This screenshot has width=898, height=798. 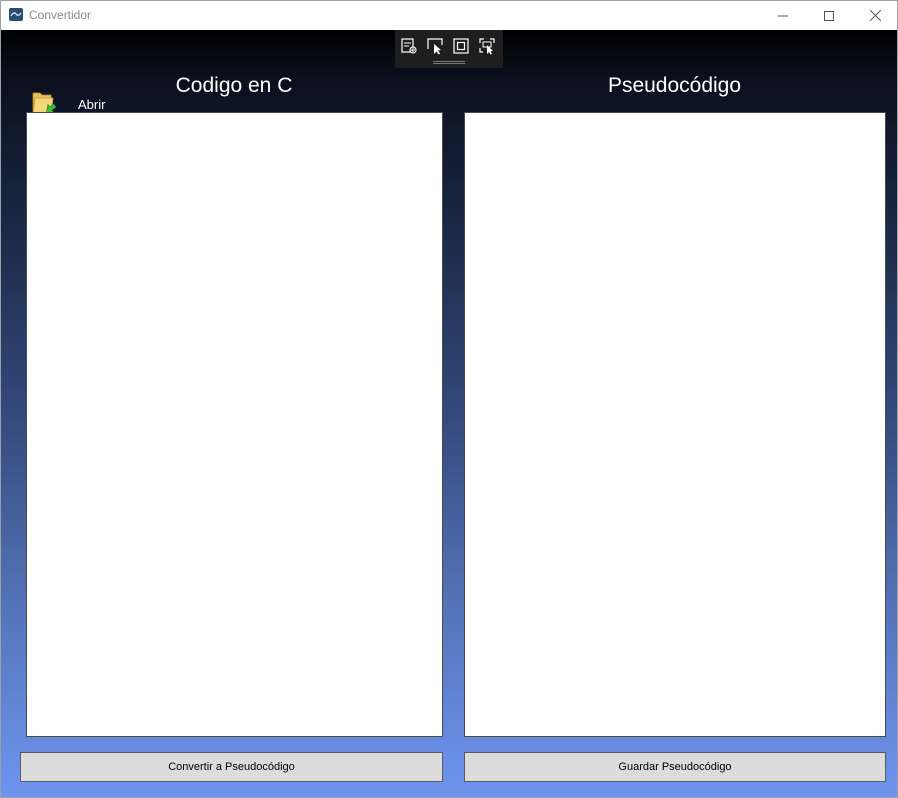 I want to click on window-title: Convertidor, so click(x=60, y=15).